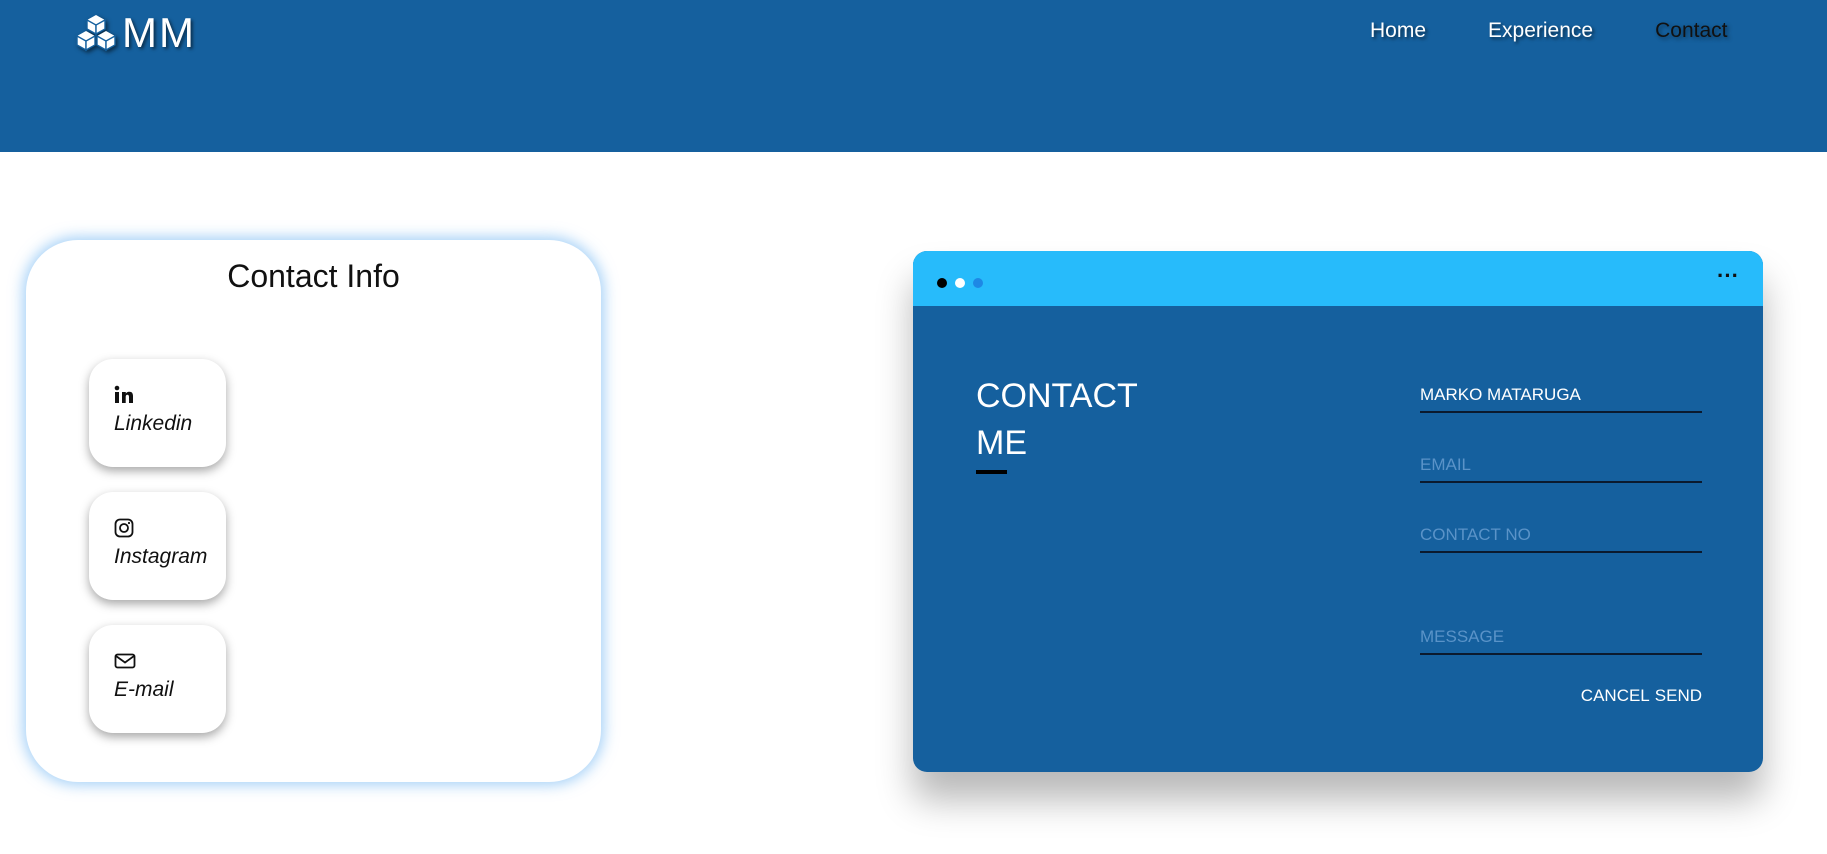 Image resolution: width=1827 pixels, height=854 pixels. Describe the element at coordinates (978, 283) in the screenshot. I see `window-dot-blue` at that location.